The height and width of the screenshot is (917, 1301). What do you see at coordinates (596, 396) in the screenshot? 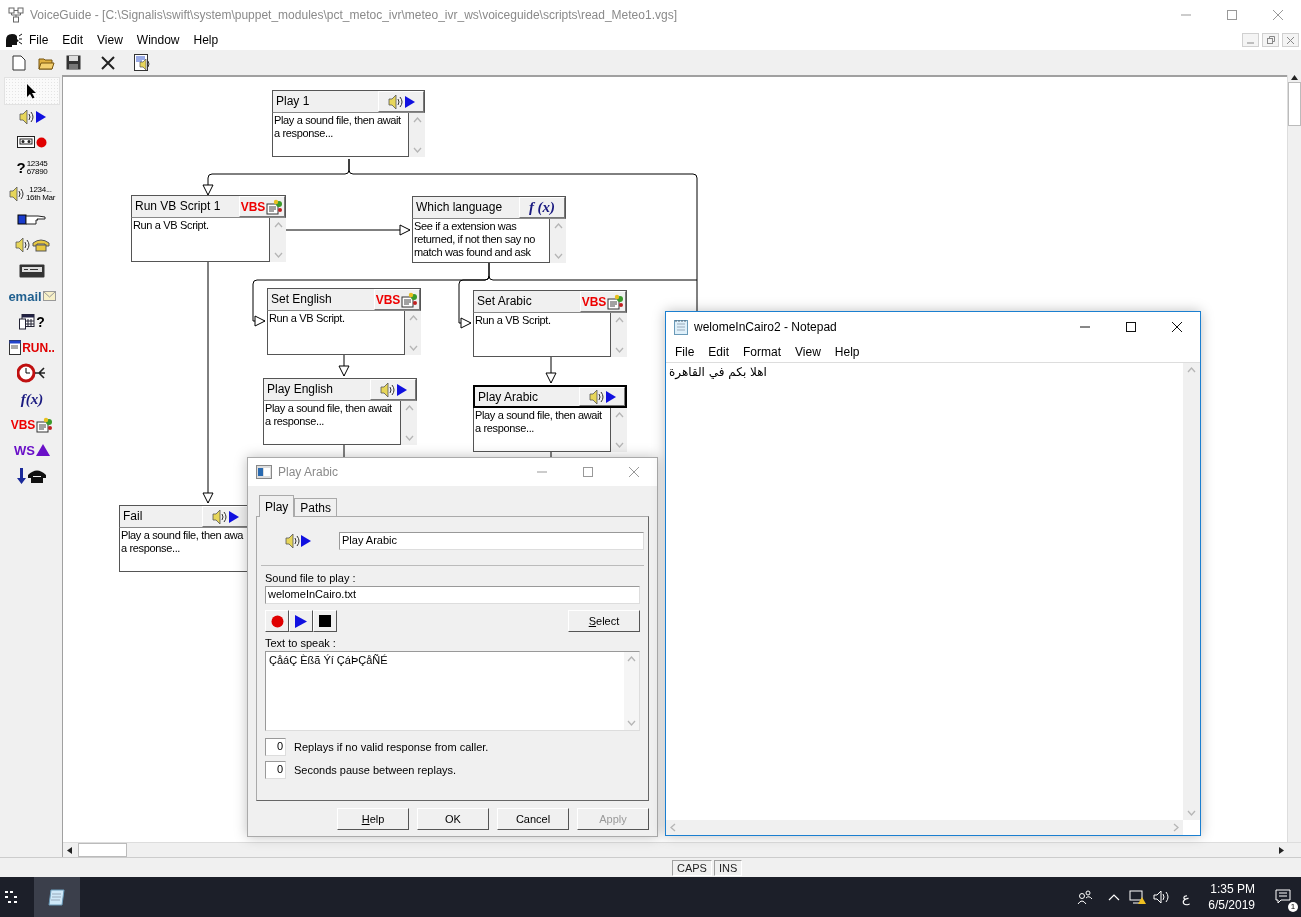
I see `speaker-icon` at bounding box center [596, 396].